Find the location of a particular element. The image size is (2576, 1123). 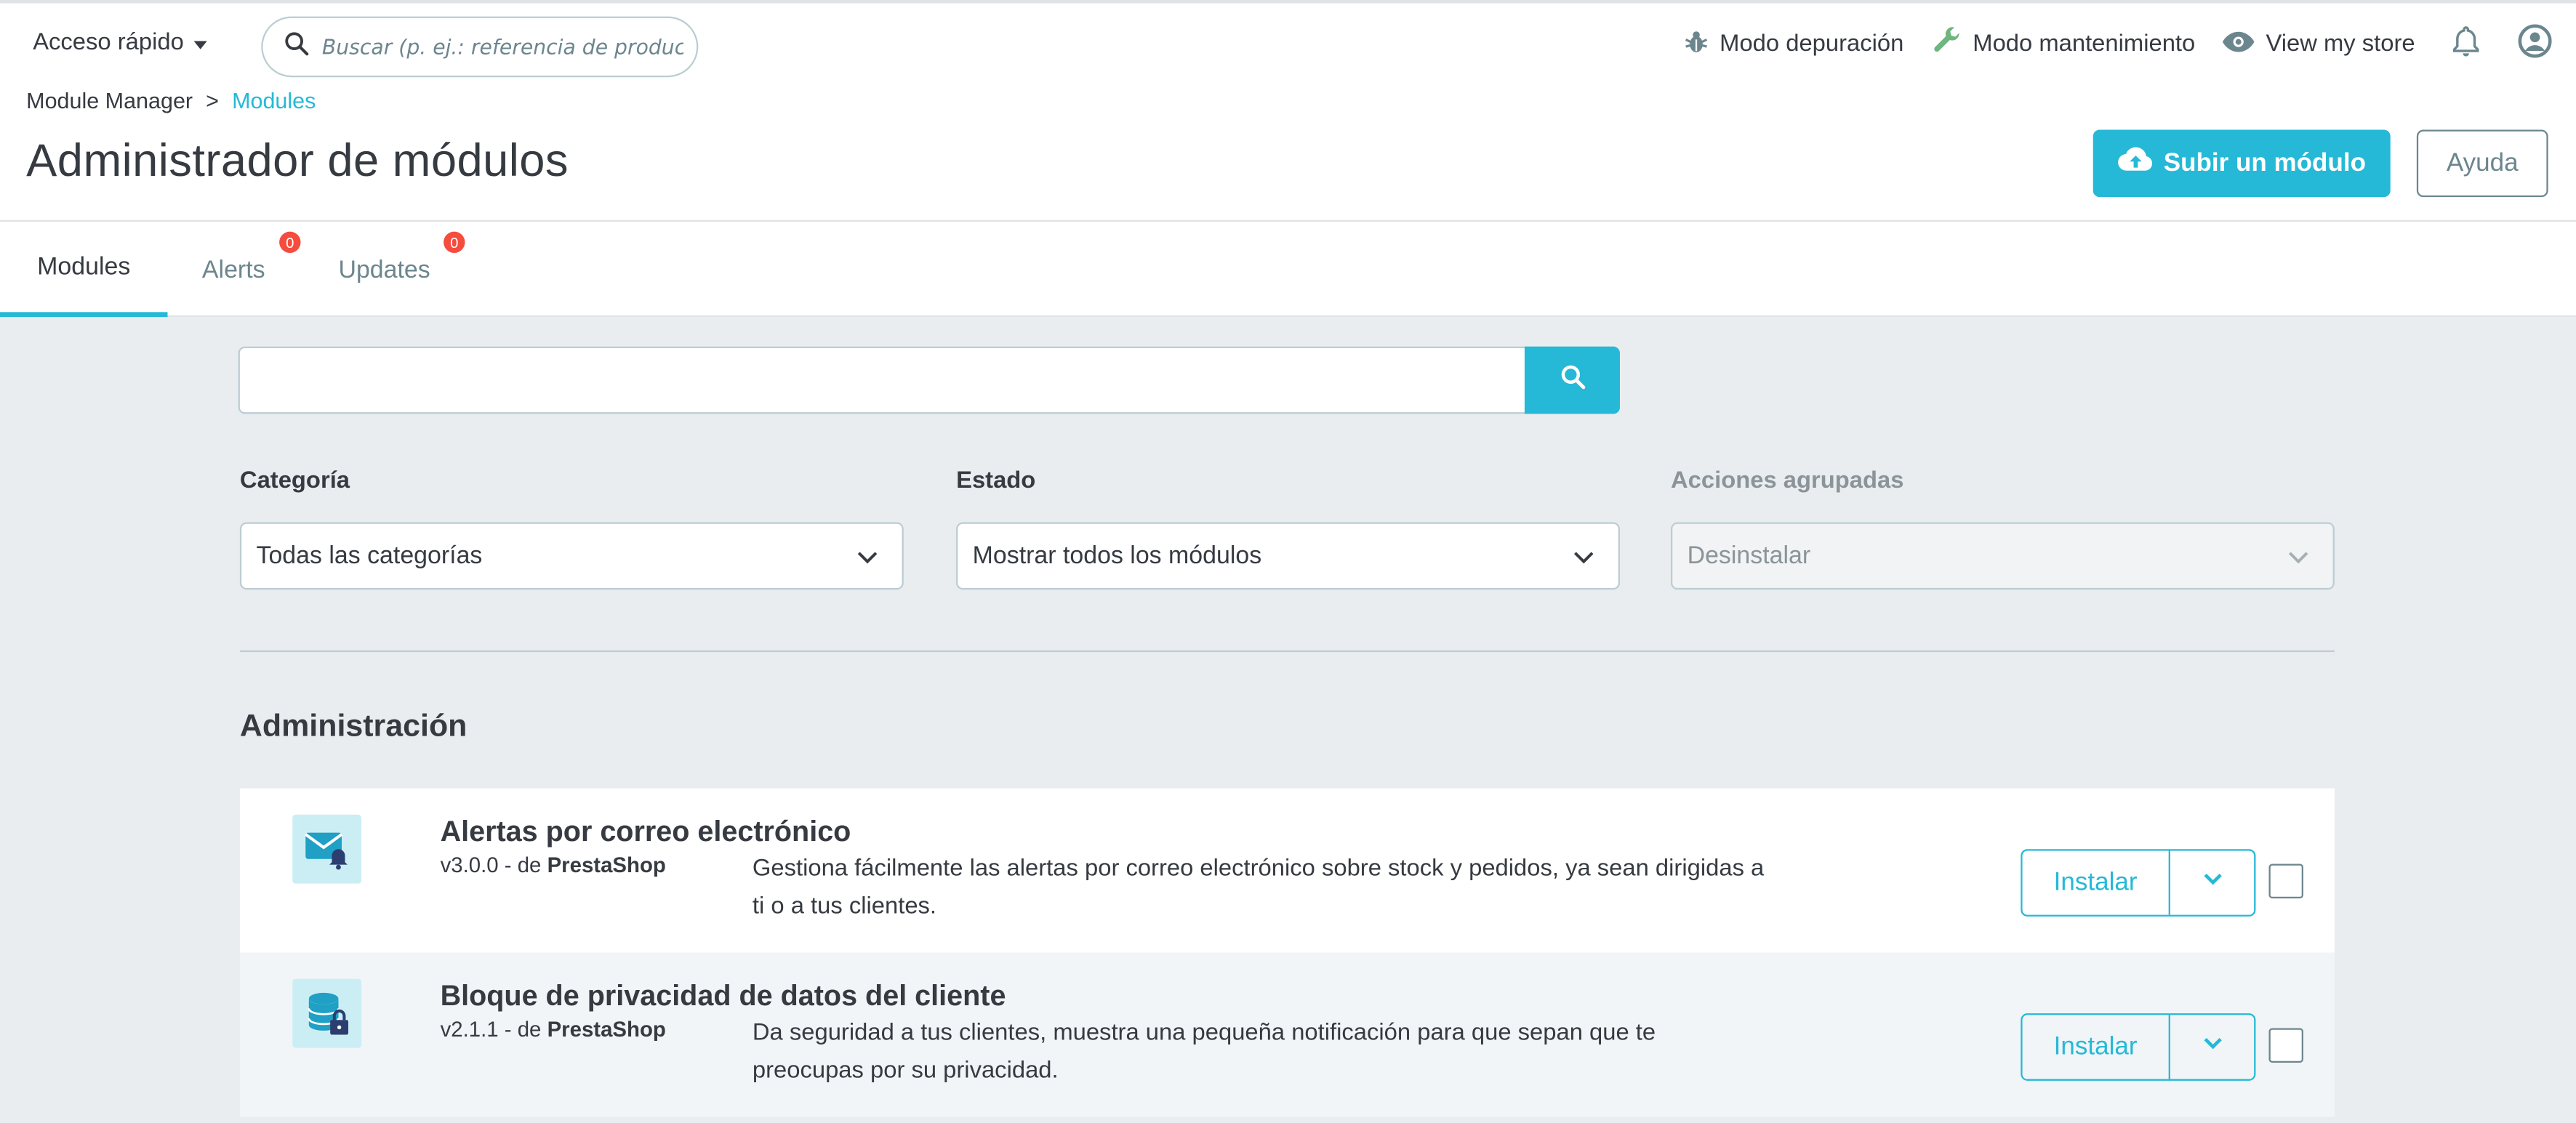

wrench-icon is located at coordinates (1947, 44).